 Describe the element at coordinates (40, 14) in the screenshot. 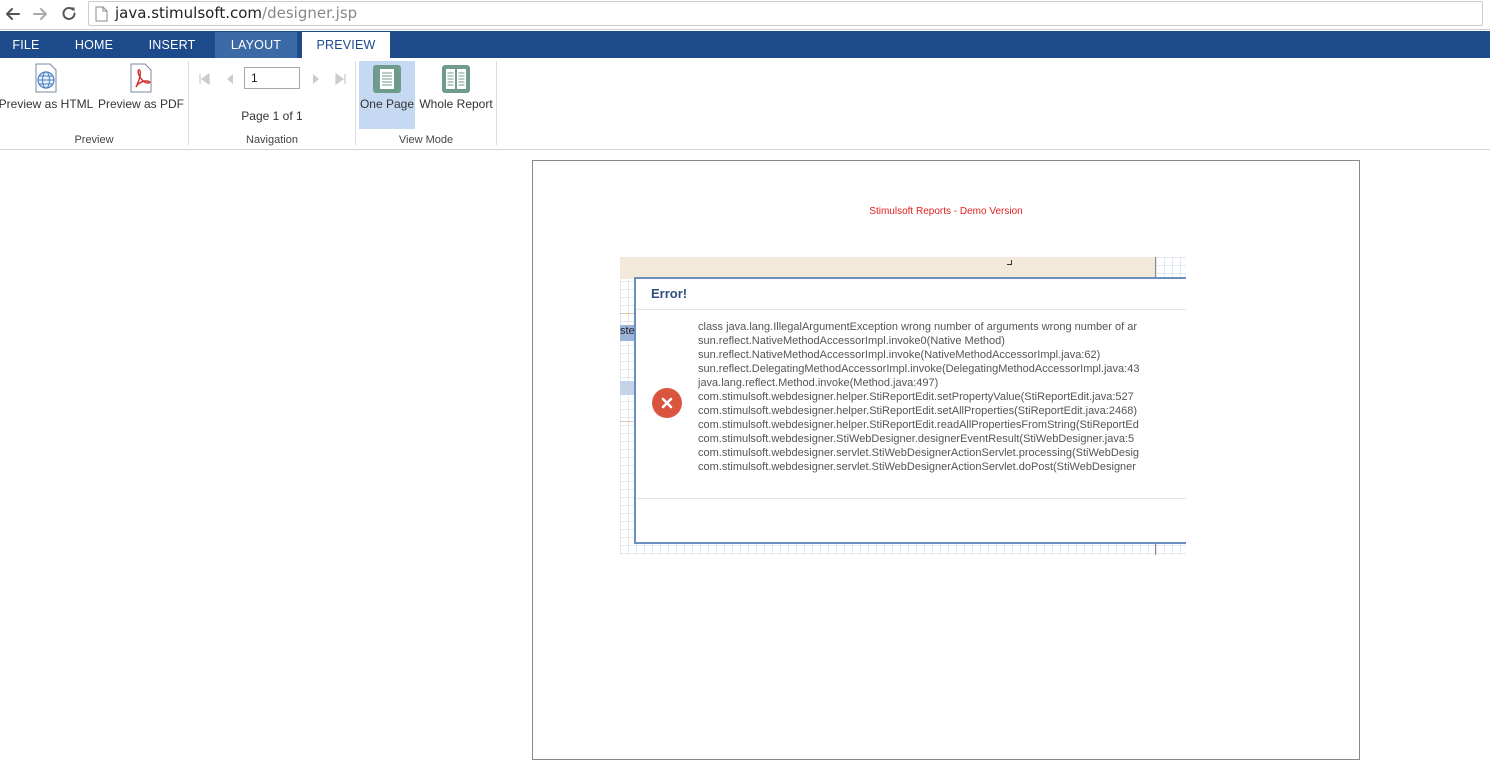

I see `forward-arrow-icon` at that location.